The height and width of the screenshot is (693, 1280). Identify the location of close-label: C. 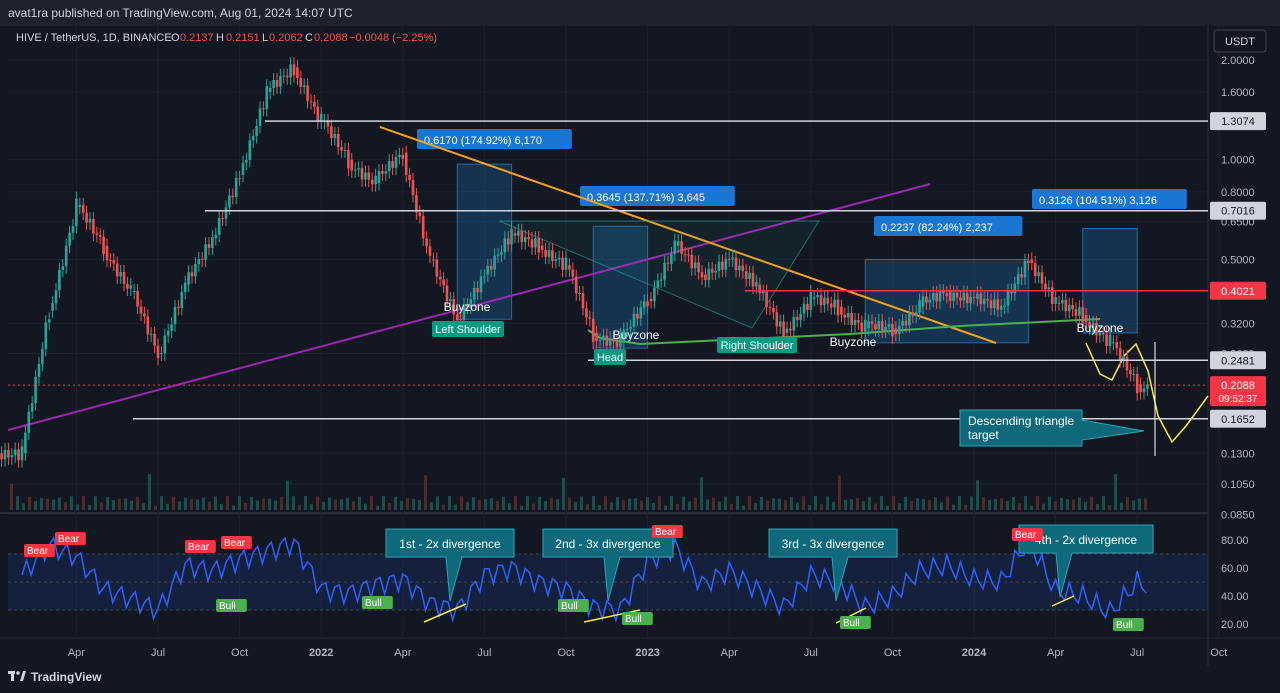
(309, 38).